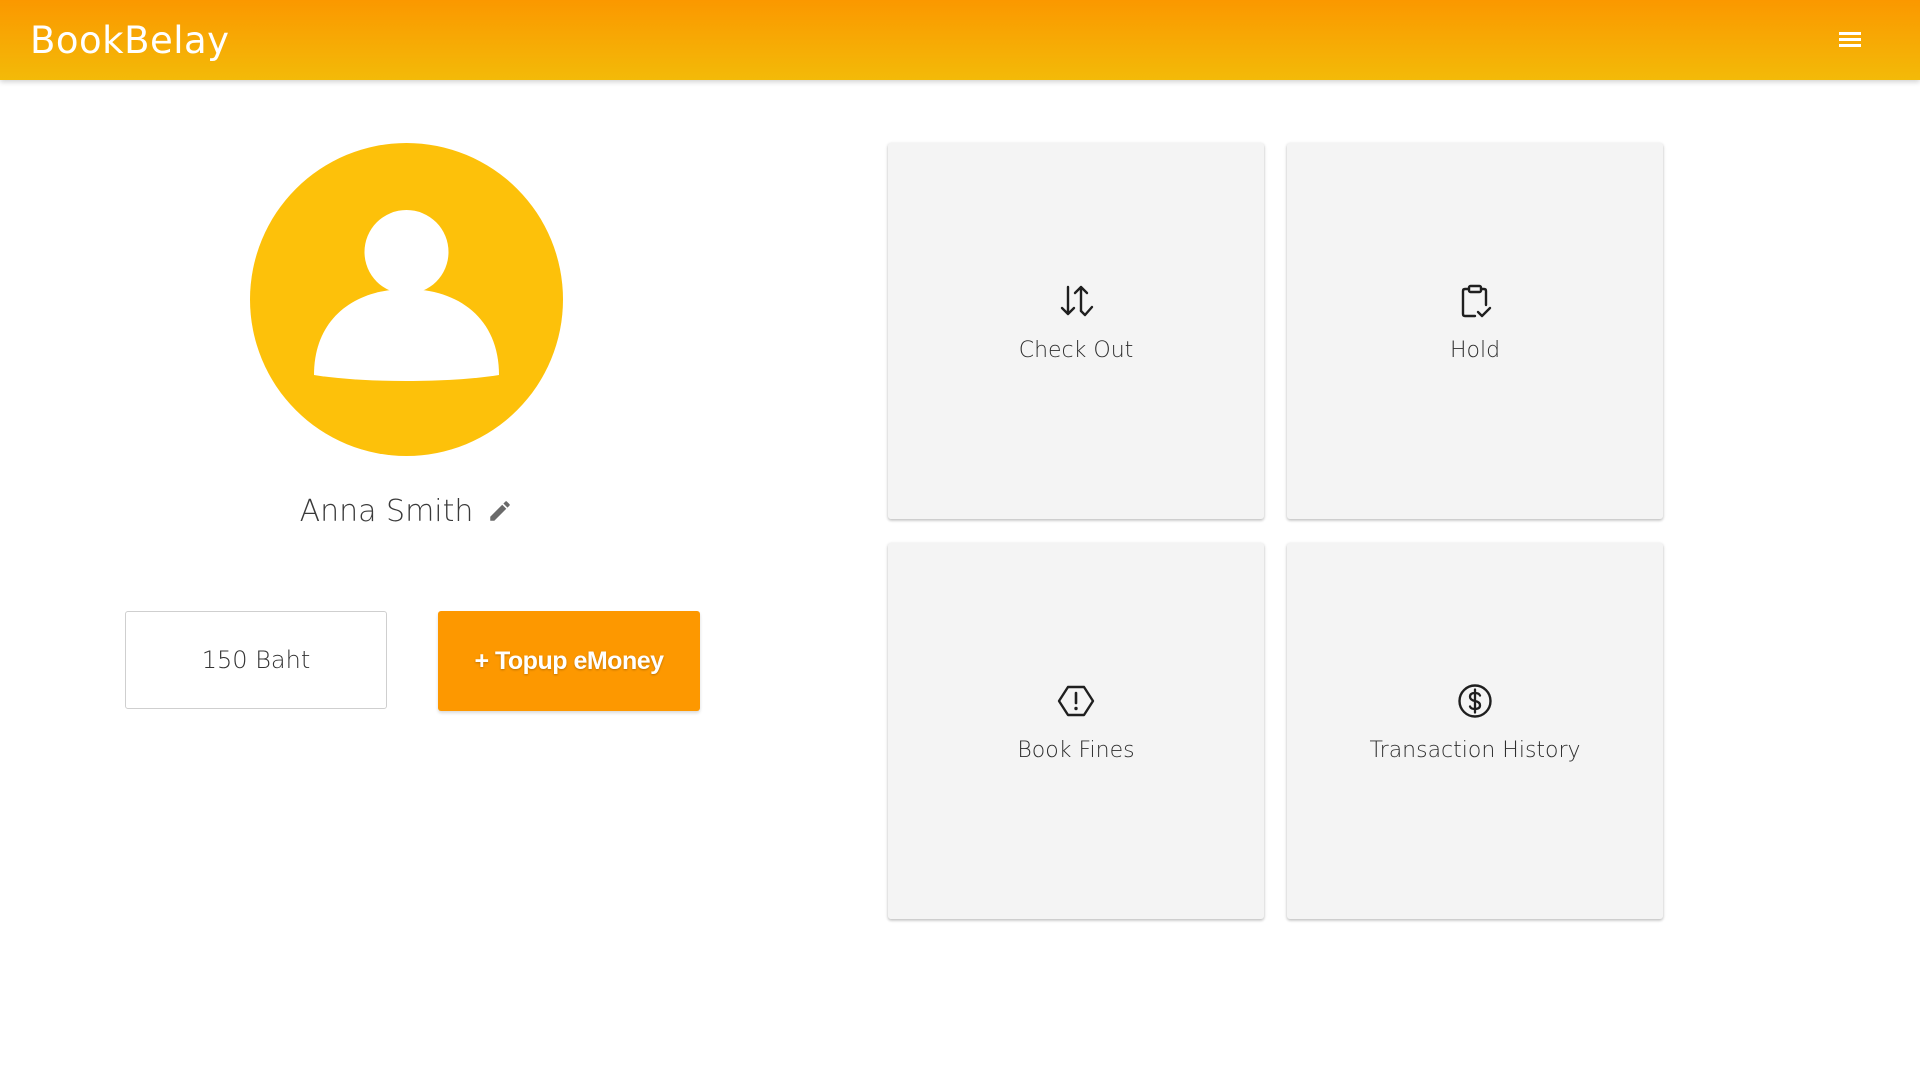  What do you see at coordinates (960, 40) in the screenshot?
I see `app-bar: BookBelay` at bounding box center [960, 40].